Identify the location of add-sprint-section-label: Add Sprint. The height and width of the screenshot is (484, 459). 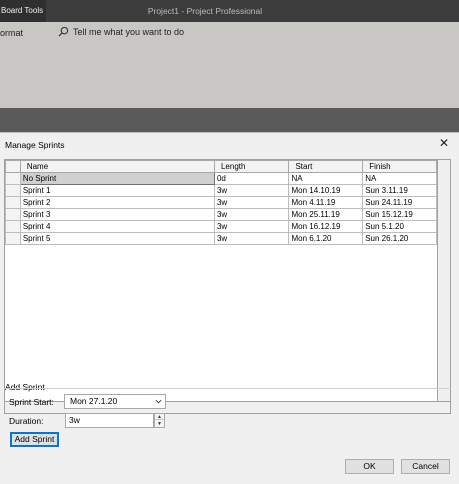
(25, 387).